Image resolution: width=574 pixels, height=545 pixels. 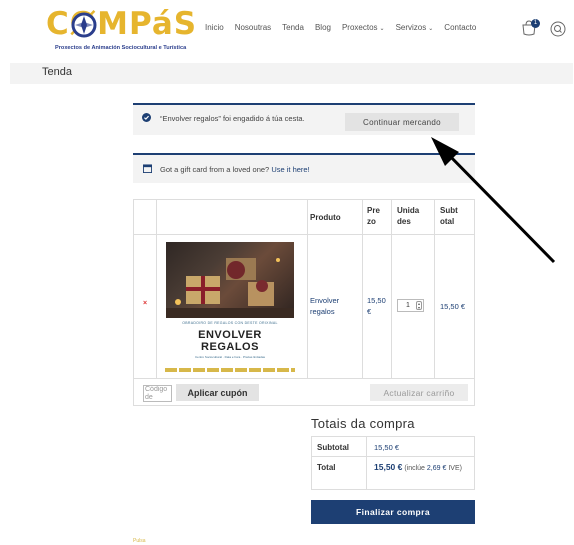 What do you see at coordinates (230, 335) in the screenshot?
I see `poster-title-line-1: ENVOLVER` at bounding box center [230, 335].